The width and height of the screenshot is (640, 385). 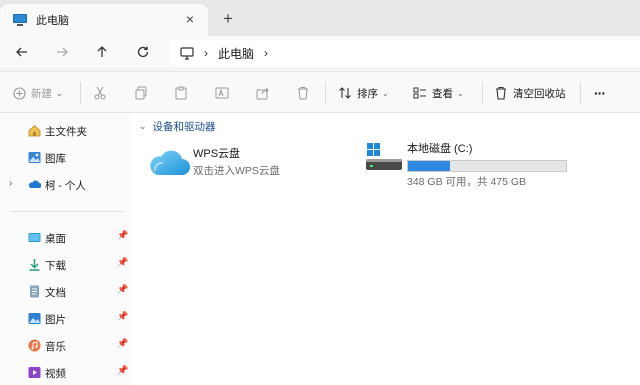 I want to click on forward-arrow-icon, so click(x=62, y=52).